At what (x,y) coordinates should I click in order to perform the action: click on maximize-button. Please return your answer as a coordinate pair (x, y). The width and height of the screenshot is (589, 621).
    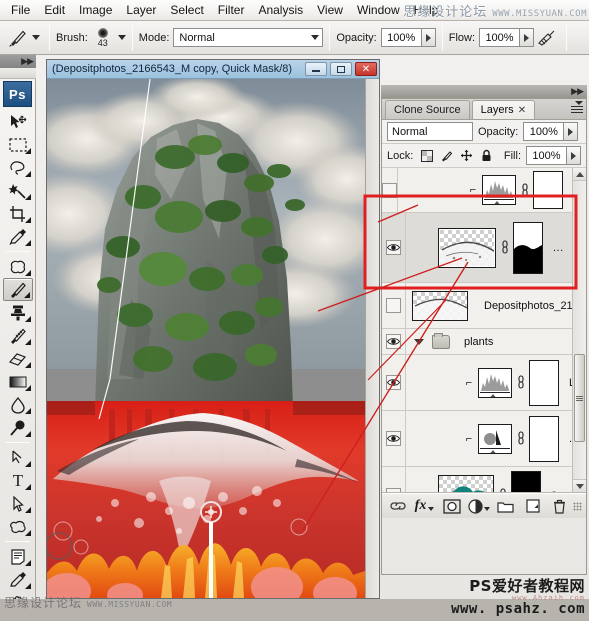
    Looking at the image, I should click on (341, 69).